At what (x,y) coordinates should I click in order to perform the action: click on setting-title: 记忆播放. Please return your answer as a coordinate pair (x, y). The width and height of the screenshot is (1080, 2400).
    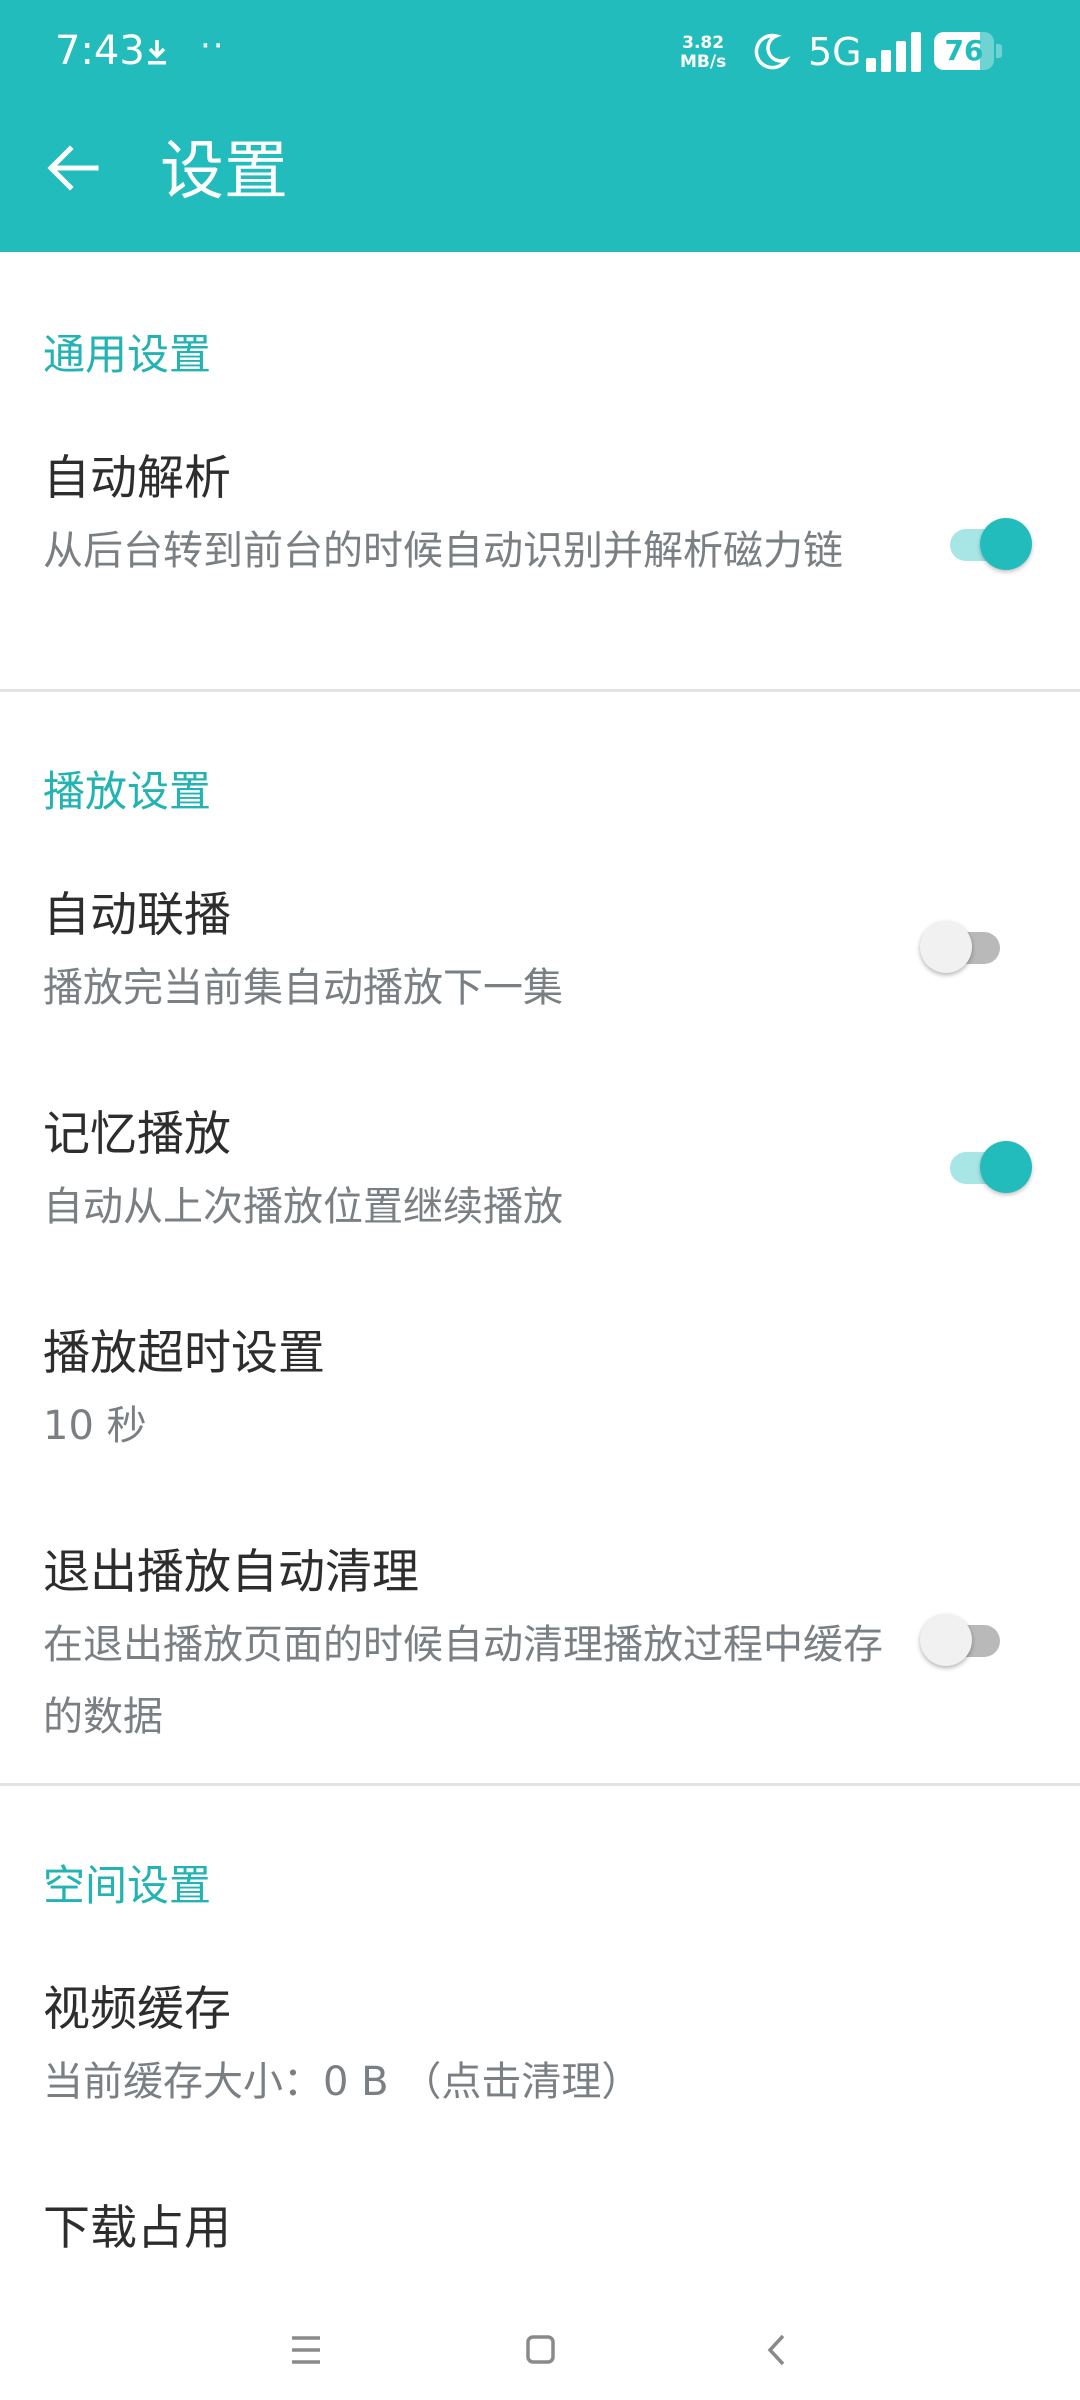
    Looking at the image, I should click on (137, 1134).